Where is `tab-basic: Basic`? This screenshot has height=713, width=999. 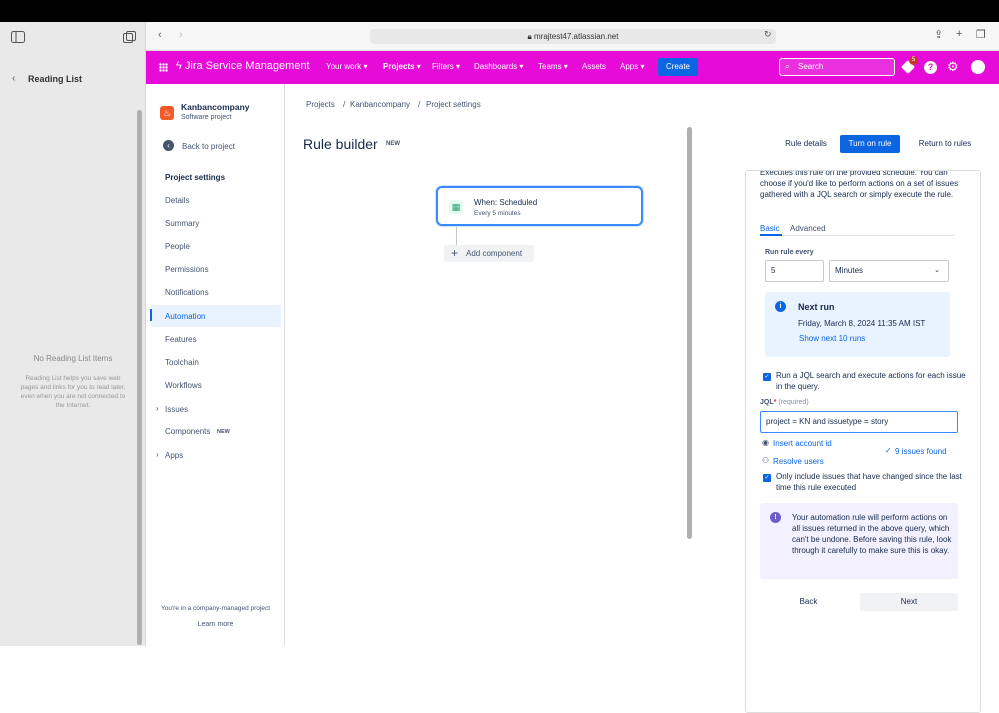 tab-basic: Basic is located at coordinates (770, 228).